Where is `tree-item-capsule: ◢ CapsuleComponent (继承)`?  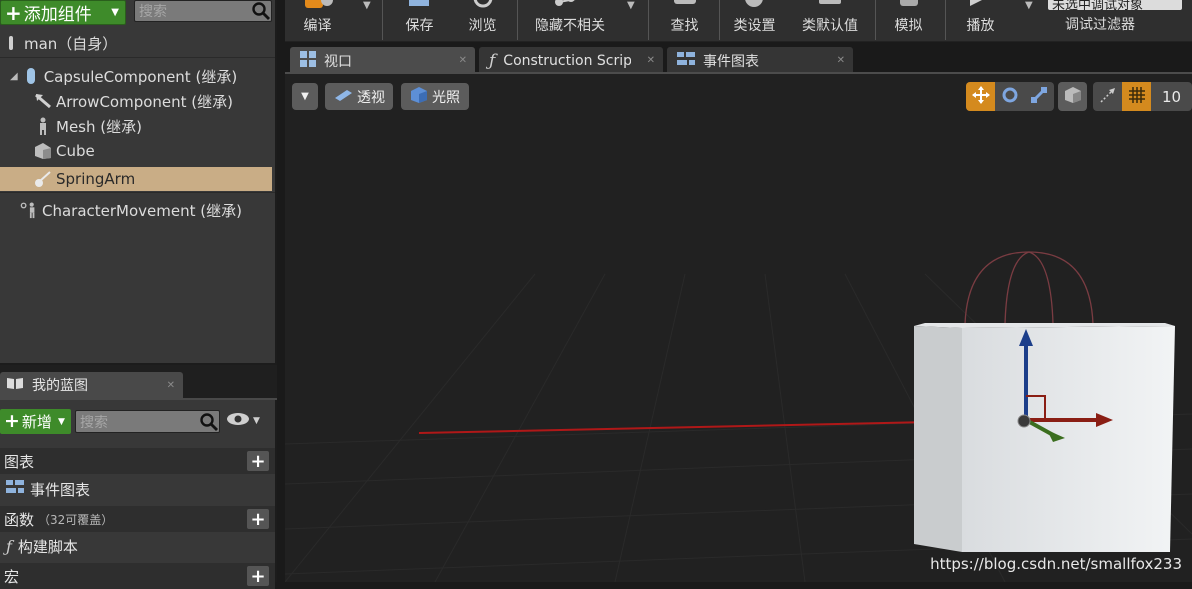
tree-item-capsule: ◢ CapsuleComponent (继承) is located at coordinates (136, 76).